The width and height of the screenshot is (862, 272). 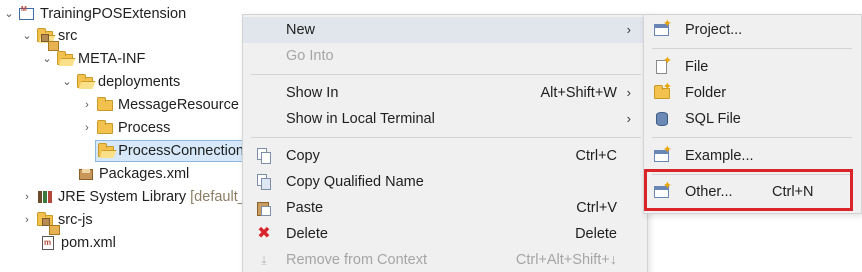 What do you see at coordinates (445, 119) in the screenshot?
I see `menu-item-show-in-terminal: Show in Local Terminal ›` at bounding box center [445, 119].